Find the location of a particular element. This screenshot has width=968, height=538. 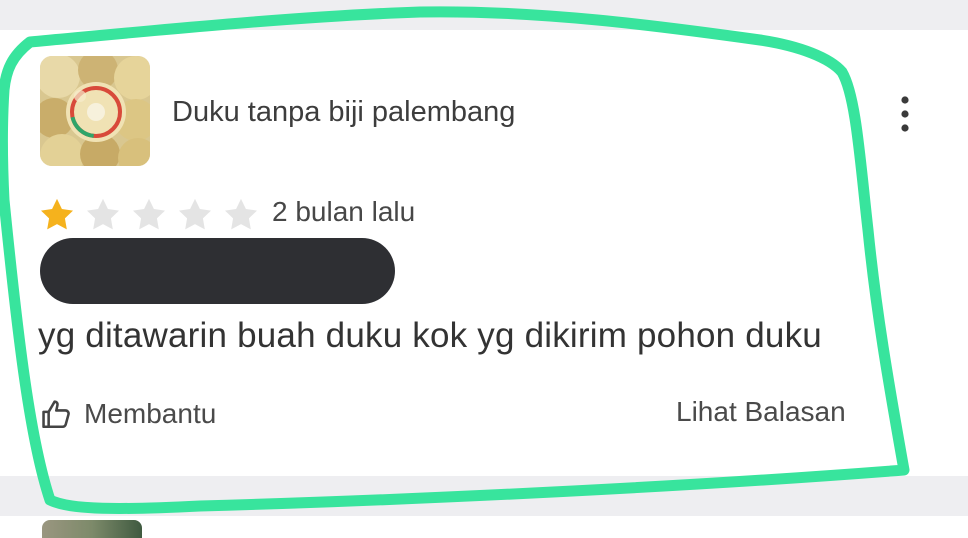

helpful-button: Membantu is located at coordinates (128, 414).